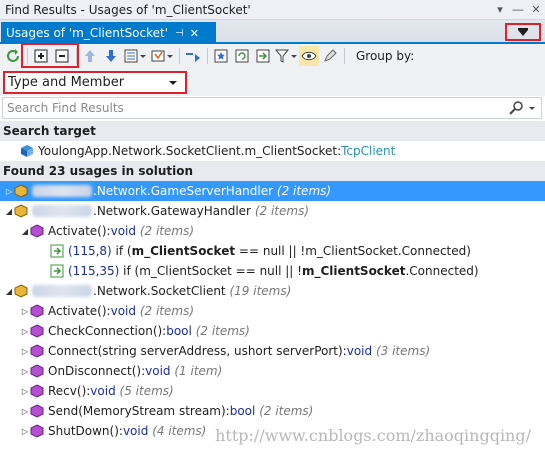 This screenshot has height=449, width=545. What do you see at coordinates (179, 431) in the screenshot?
I see `usage-count: (4 items)` at bounding box center [179, 431].